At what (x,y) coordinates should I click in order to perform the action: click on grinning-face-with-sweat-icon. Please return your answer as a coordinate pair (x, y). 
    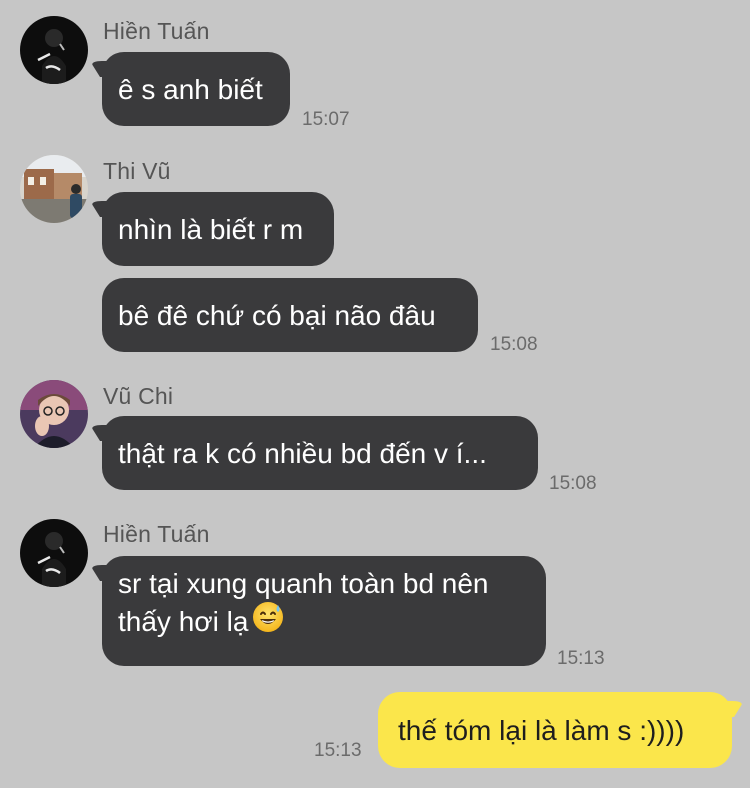
    Looking at the image, I should click on (268, 621).